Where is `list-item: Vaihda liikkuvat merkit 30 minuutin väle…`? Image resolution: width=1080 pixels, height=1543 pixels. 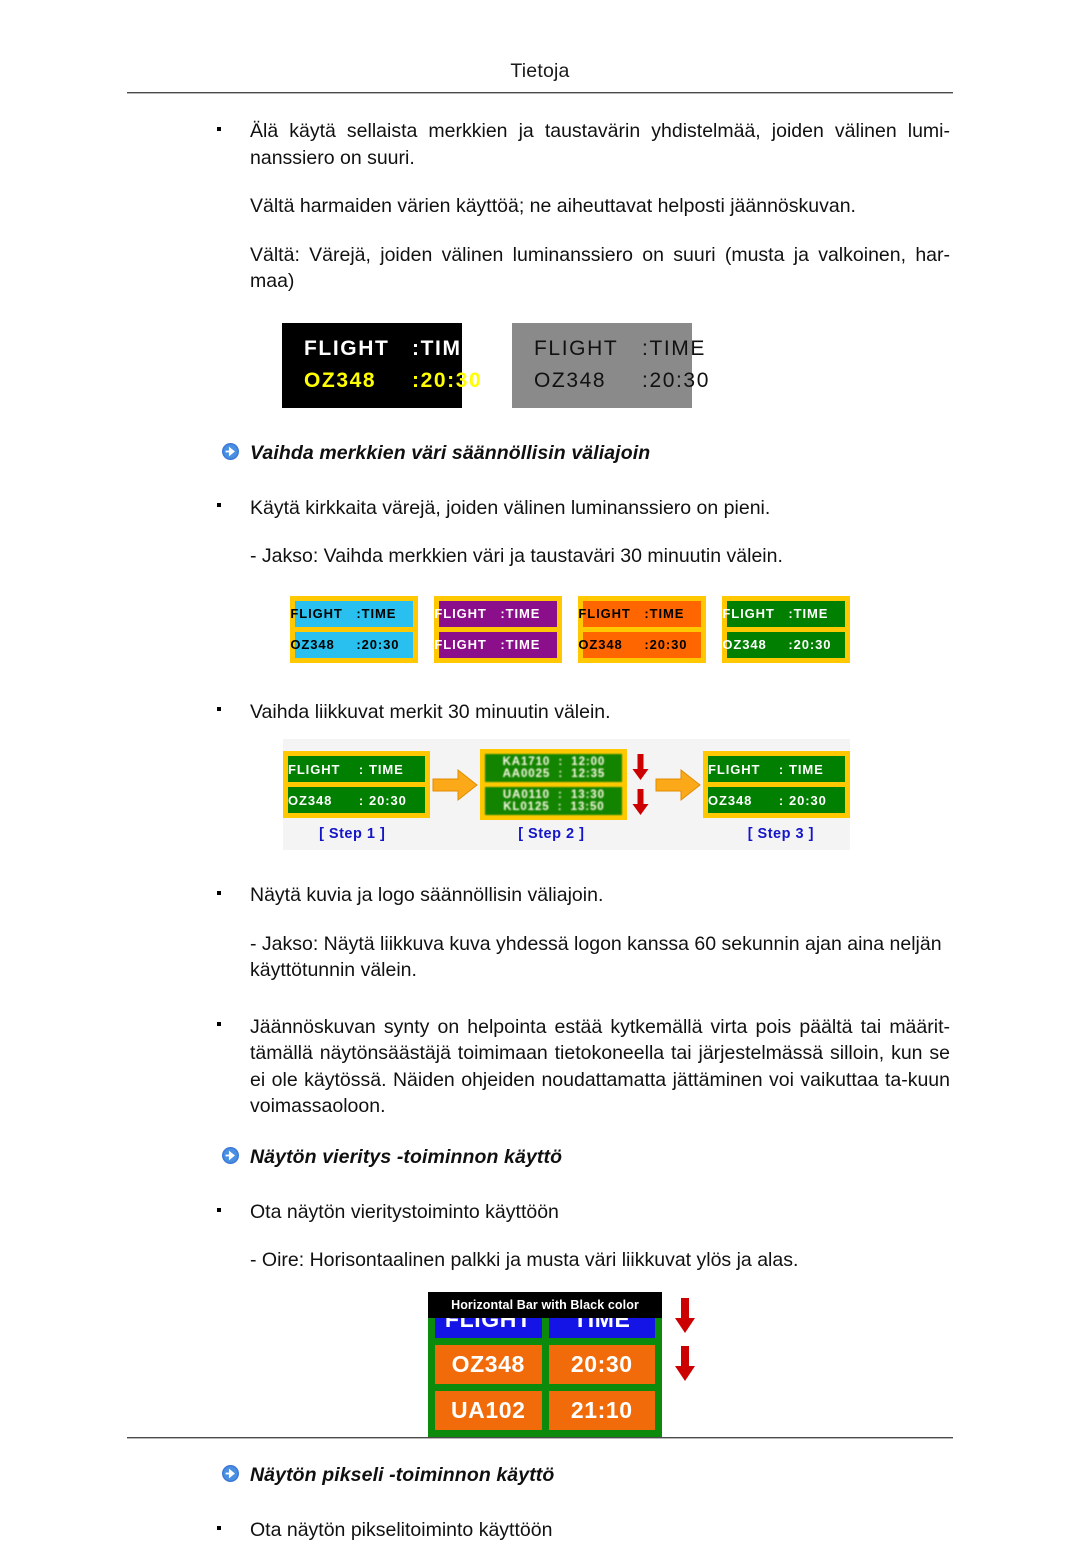 list-item: Vaihda liikkuvat merkit 30 minuutin väle… is located at coordinates (540, 712).